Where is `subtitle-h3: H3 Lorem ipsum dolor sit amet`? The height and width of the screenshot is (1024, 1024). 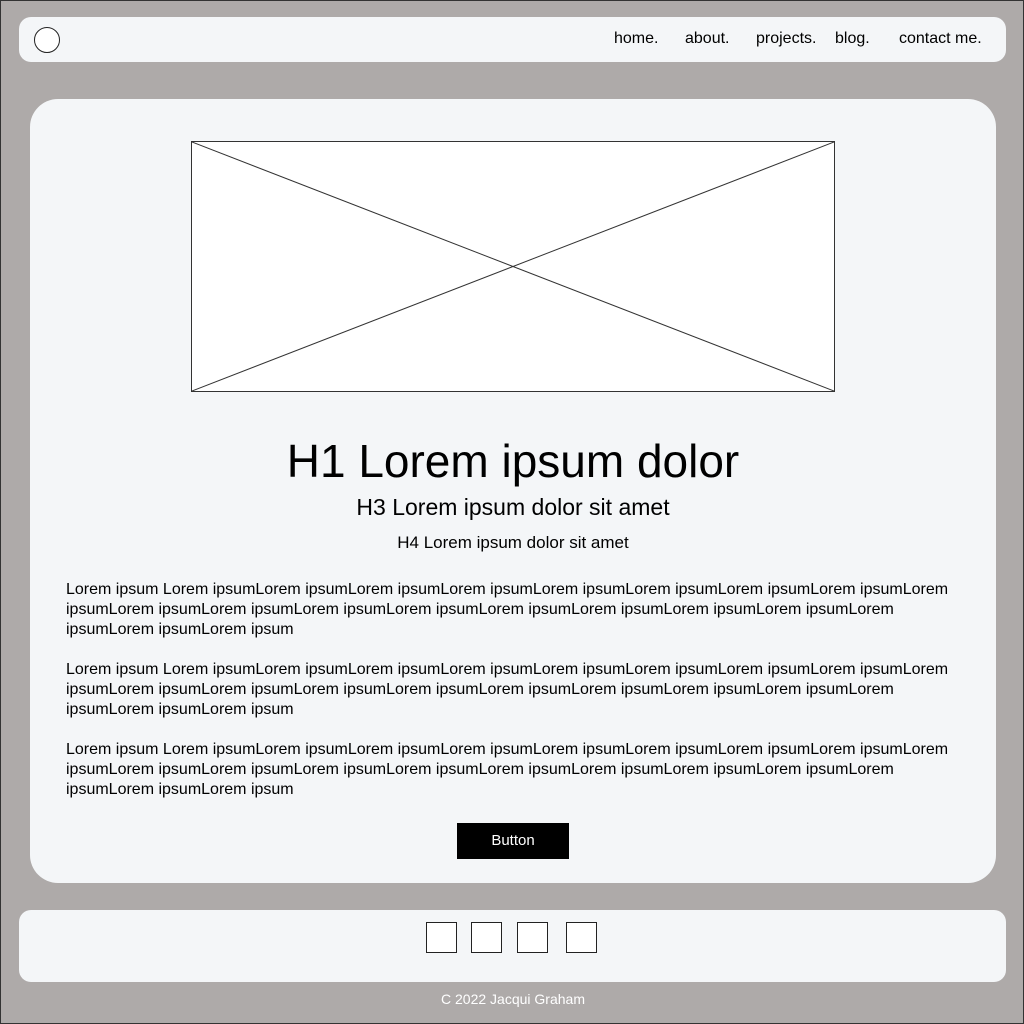 subtitle-h3: H3 Lorem ipsum dolor sit amet is located at coordinates (513, 507).